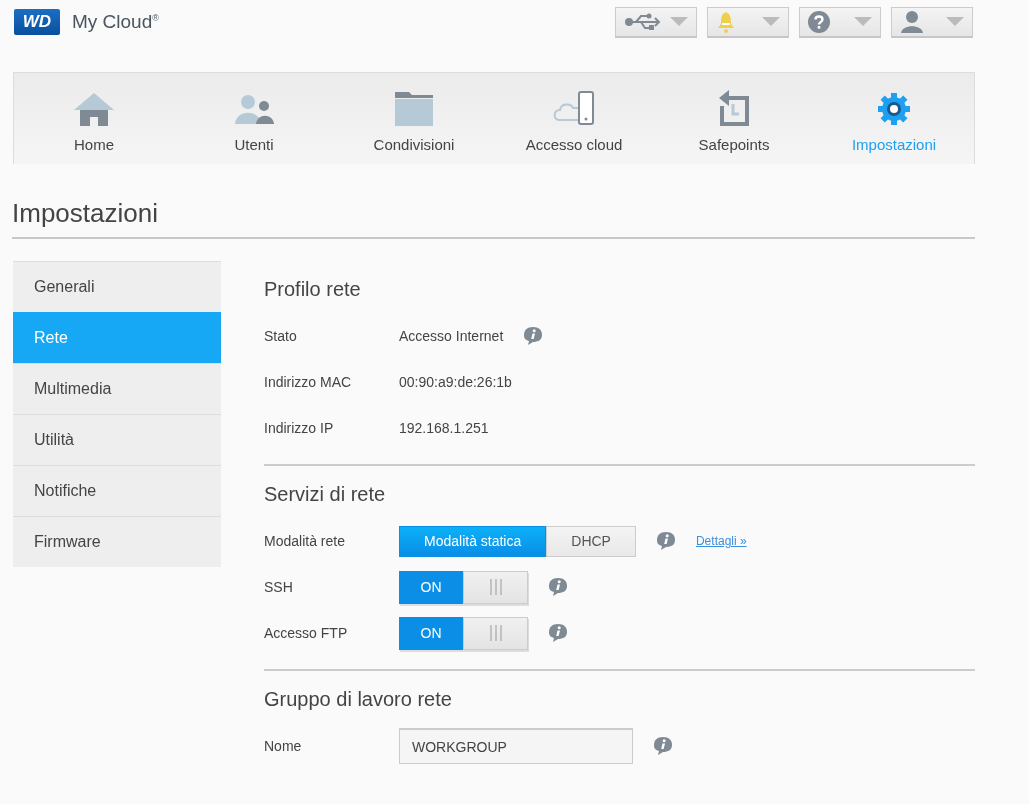 The image size is (1029, 804). What do you see at coordinates (117, 439) in the screenshot?
I see `sidebar-item: Utilità` at bounding box center [117, 439].